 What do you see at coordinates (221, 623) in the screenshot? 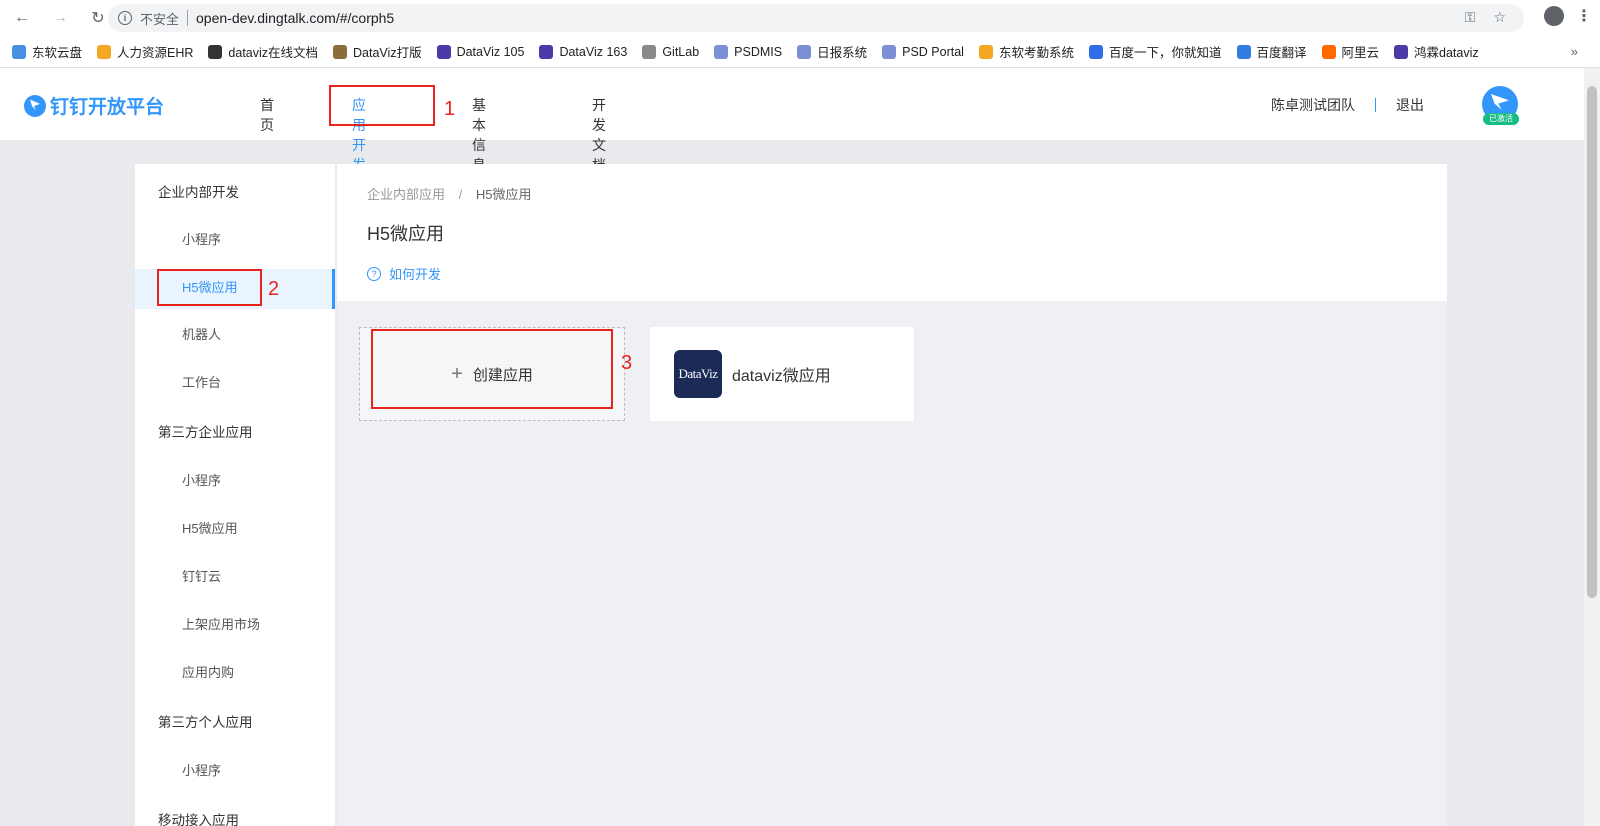
I see `sidebar-item-app-market: 上架应用市场` at bounding box center [221, 623].